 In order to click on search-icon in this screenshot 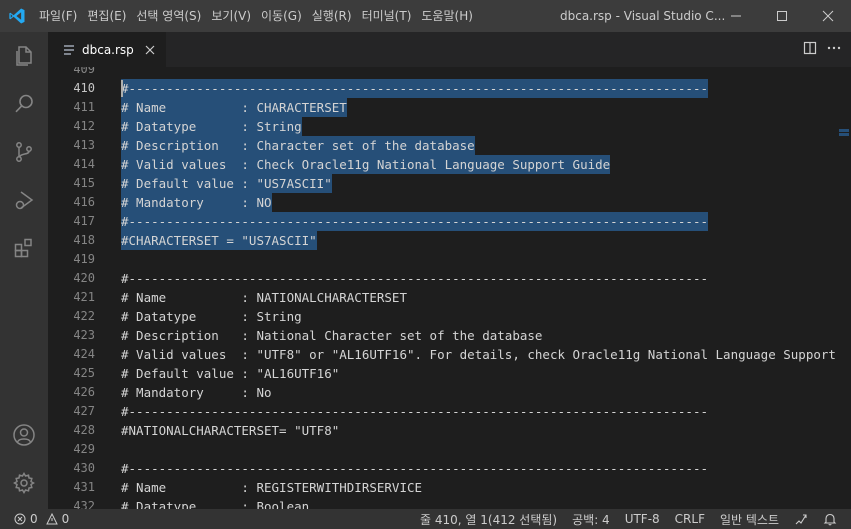, I will do `click(24, 104)`.